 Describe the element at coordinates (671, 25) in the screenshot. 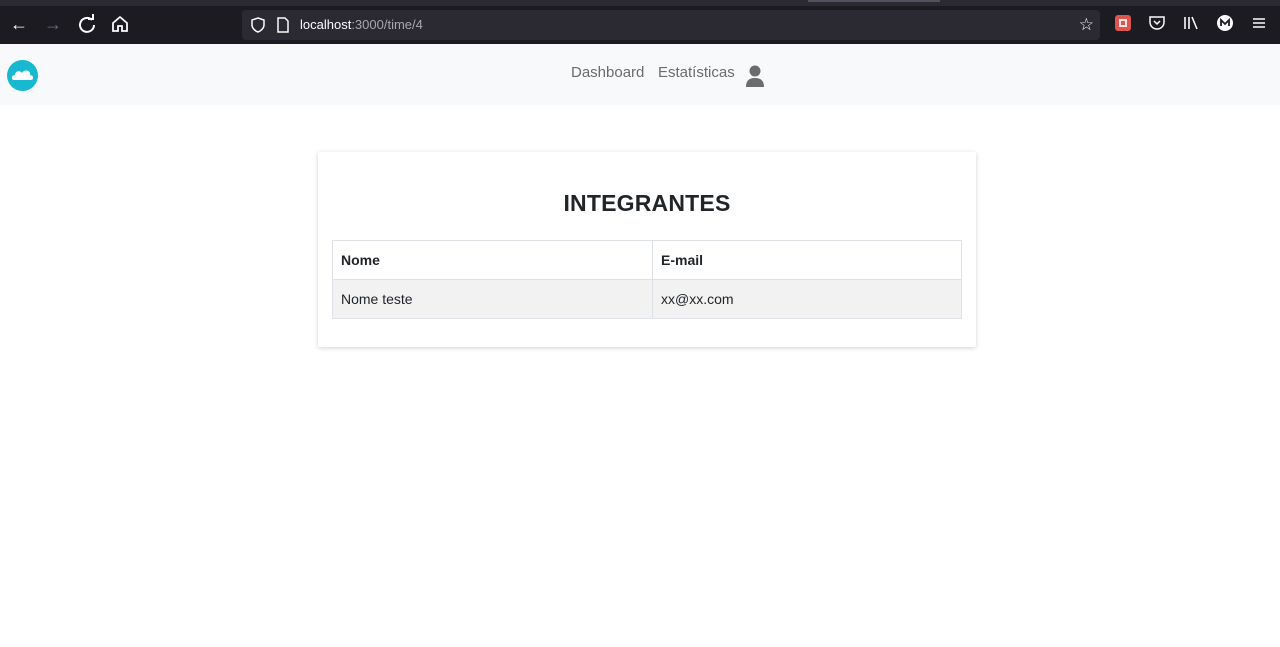

I see `address-bar: localhost:3000/time/4 ☆` at that location.